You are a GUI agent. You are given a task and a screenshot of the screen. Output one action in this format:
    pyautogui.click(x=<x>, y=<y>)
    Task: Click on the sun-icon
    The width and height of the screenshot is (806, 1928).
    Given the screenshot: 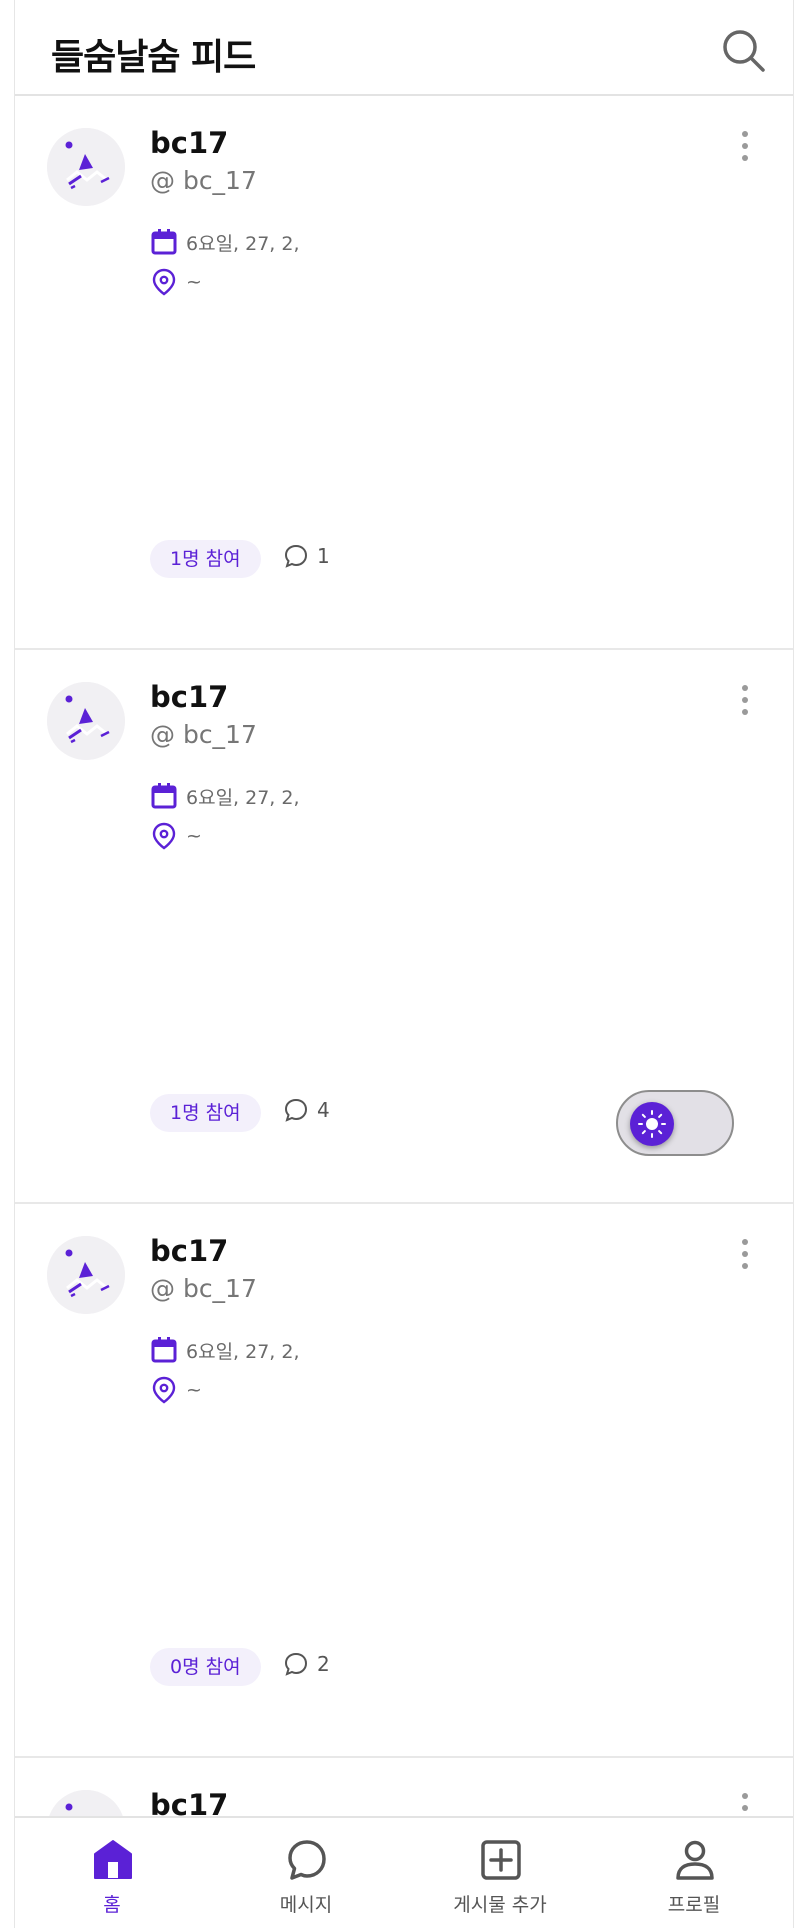 What is the action you would take?
    pyautogui.click(x=652, y=1124)
    